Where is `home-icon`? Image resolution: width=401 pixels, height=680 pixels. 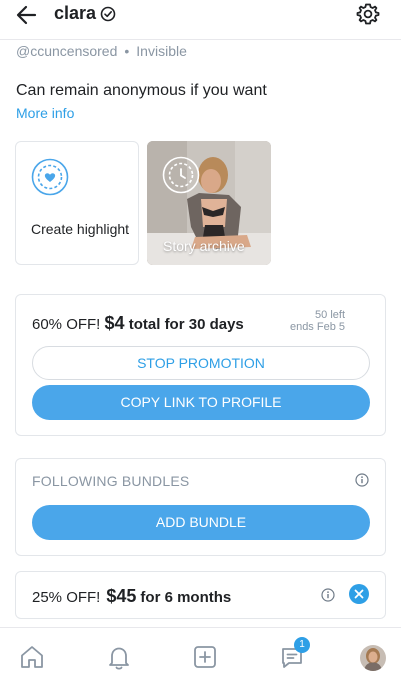 home-icon is located at coordinates (32, 657).